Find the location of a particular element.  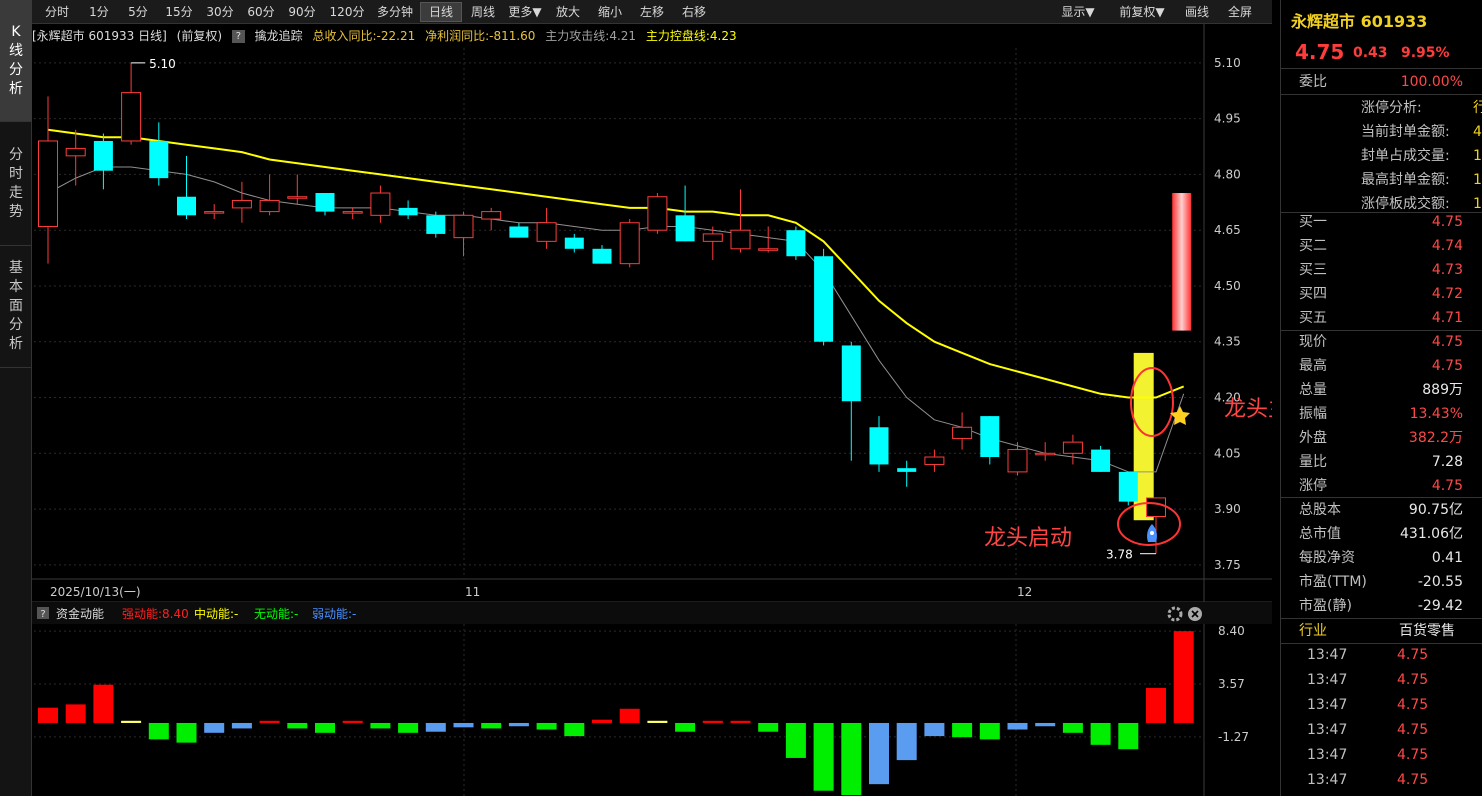

nav-tab-kline: K线分析 is located at coordinates (16, 61).